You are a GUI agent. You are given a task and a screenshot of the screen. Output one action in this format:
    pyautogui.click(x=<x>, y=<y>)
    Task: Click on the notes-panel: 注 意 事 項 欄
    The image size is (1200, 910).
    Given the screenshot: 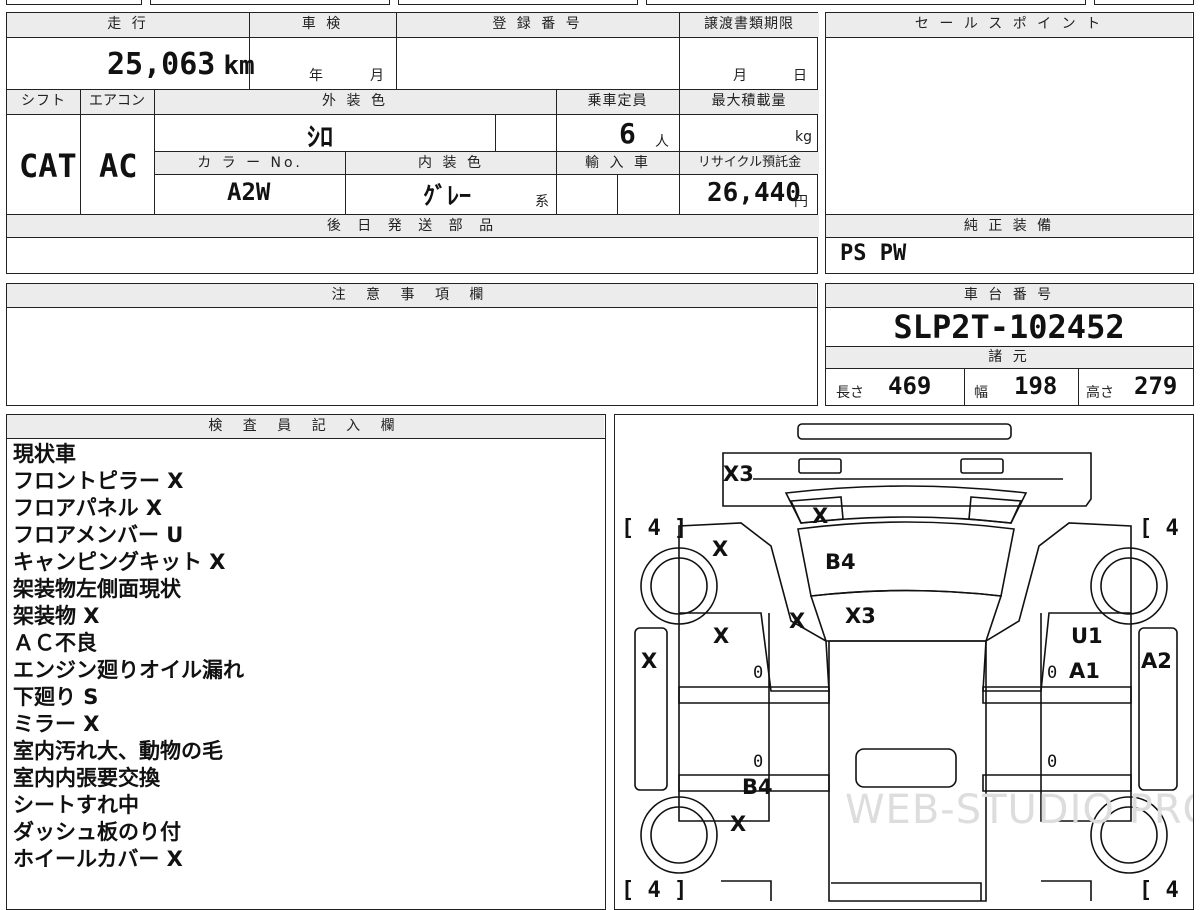 What is the action you would take?
    pyautogui.click(x=412, y=344)
    